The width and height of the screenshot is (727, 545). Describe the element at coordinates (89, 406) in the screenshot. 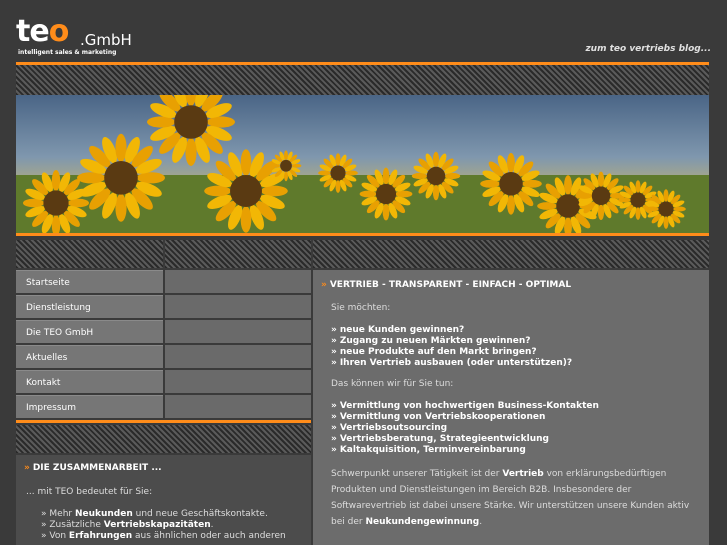

I see `nav-item-impressum: Impressum` at that location.